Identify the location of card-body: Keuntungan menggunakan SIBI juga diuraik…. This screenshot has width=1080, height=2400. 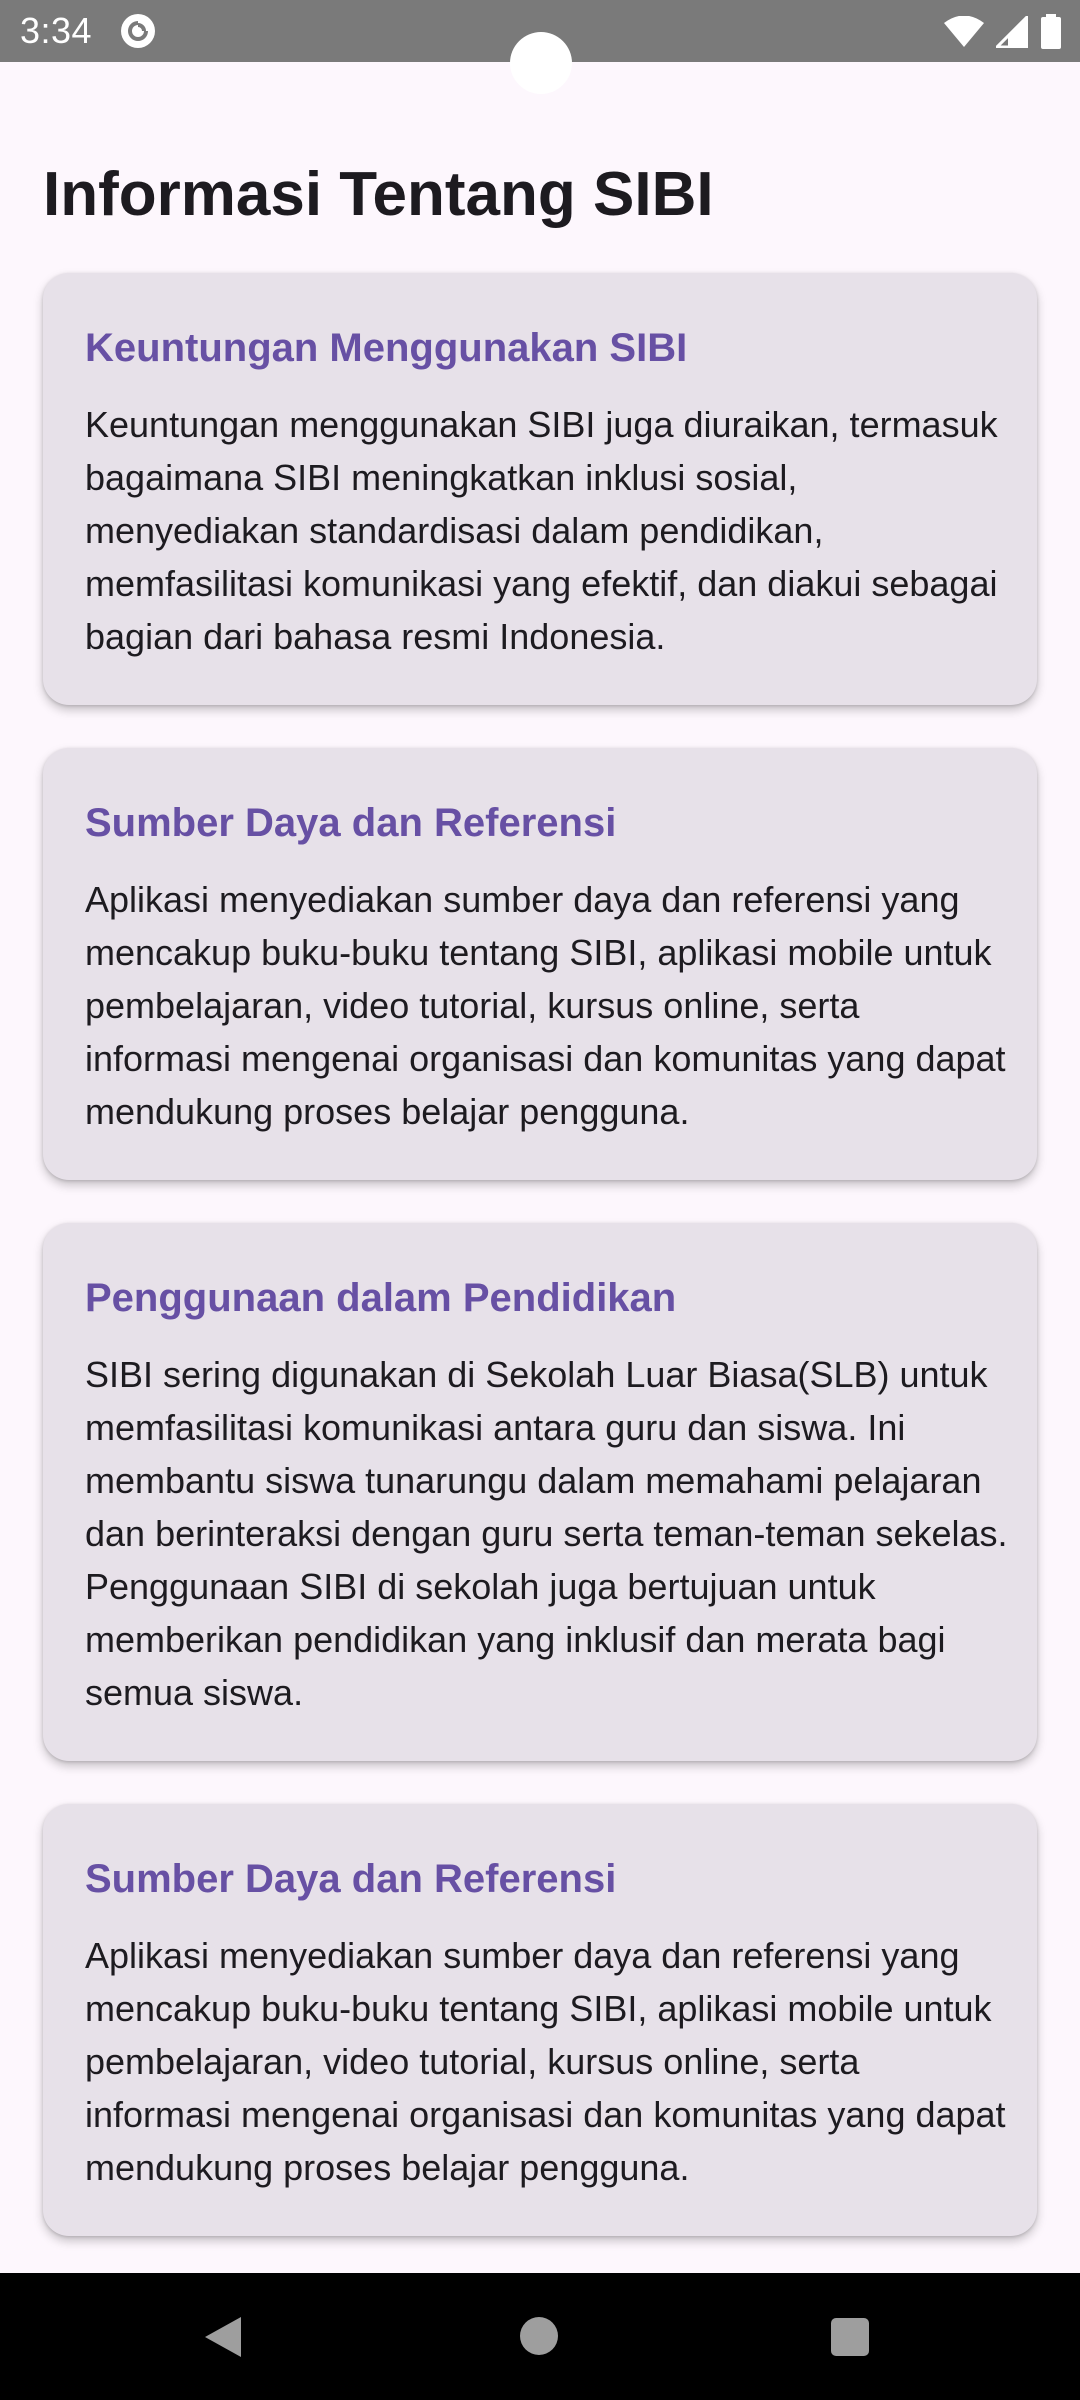
(541, 530).